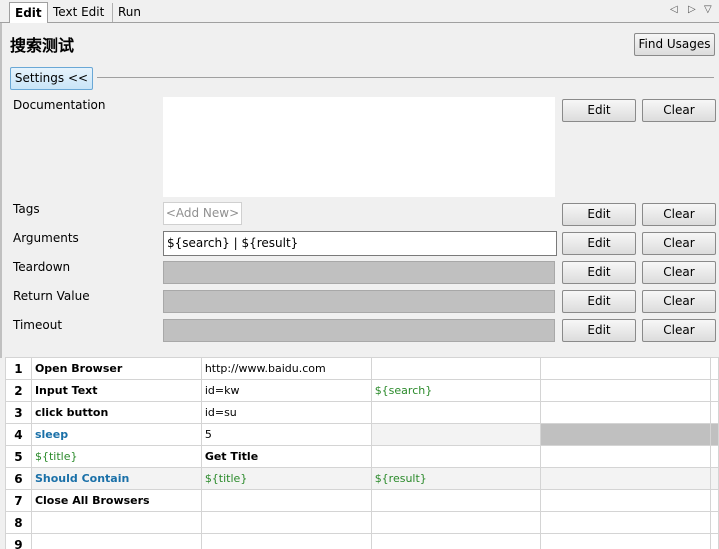 The height and width of the screenshot is (549, 719). Describe the element at coordinates (456, 390) in the screenshot. I see `grid-cell: ${search}` at that location.